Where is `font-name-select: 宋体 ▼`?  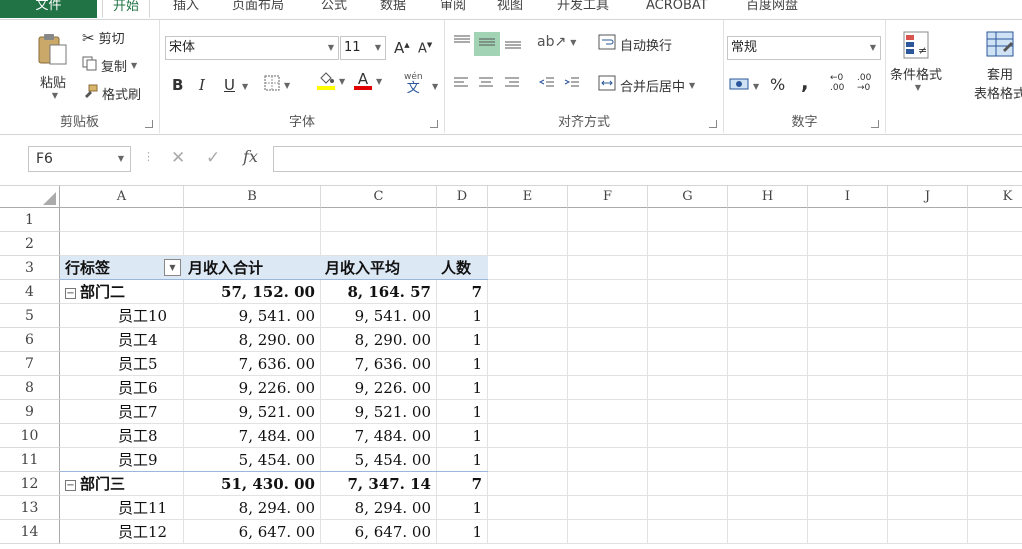 font-name-select: 宋体 ▼ is located at coordinates (252, 48).